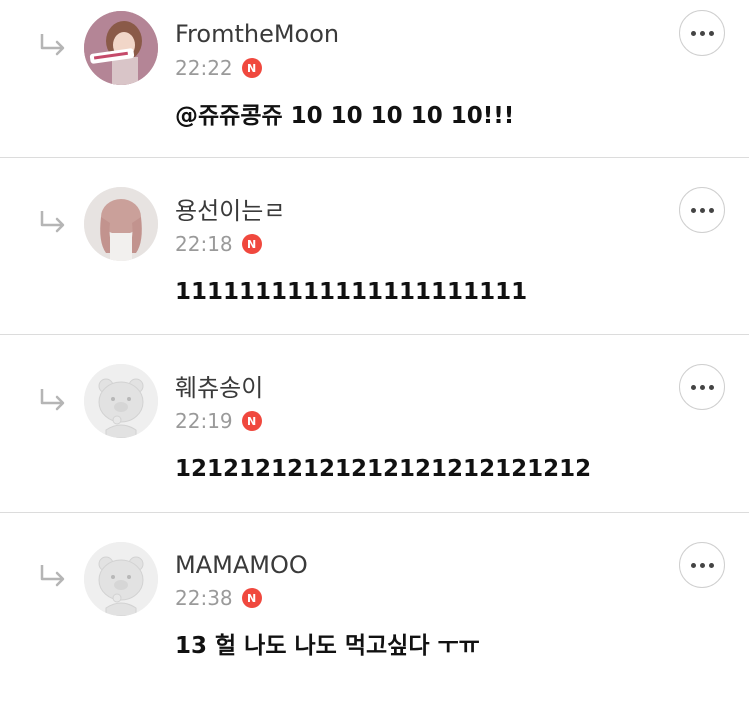 This screenshot has width=749, height=709. Describe the element at coordinates (204, 68) in the screenshot. I see `timestamp: 22:22` at that location.